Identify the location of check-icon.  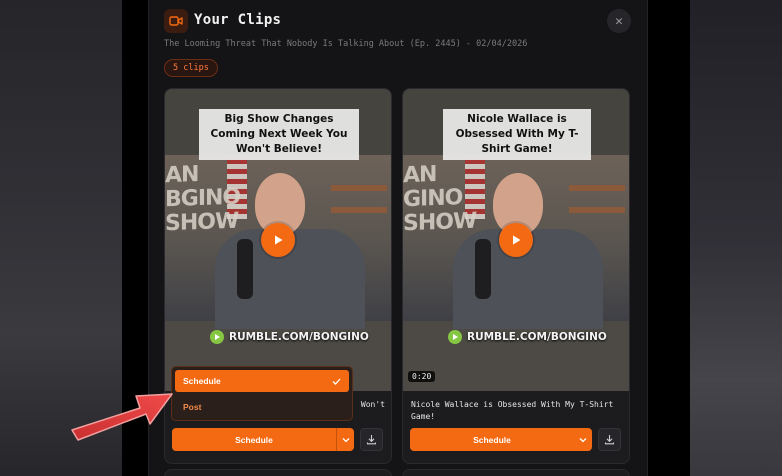
(336, 381).